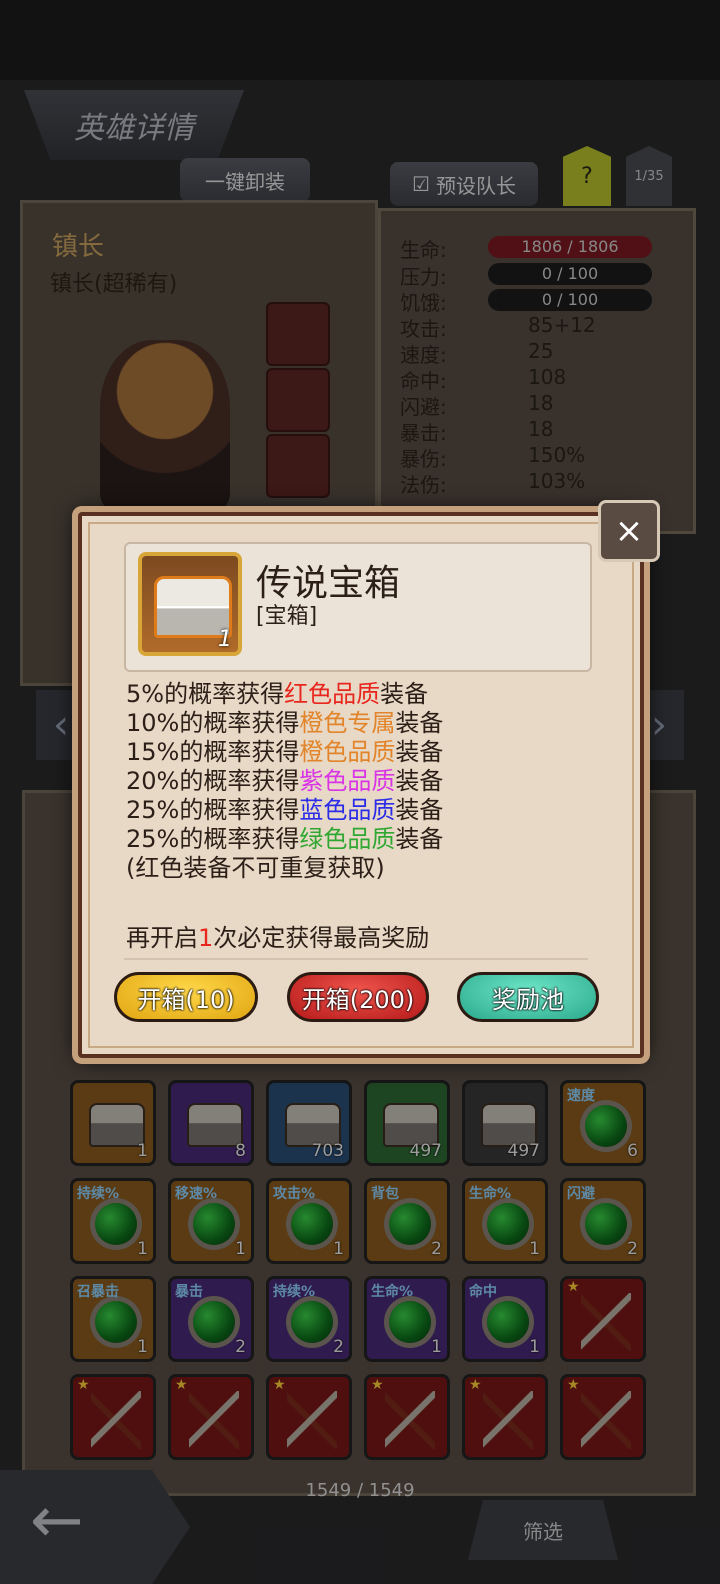  What do you see at coordinates (629, 531) in the screenshot?
I see `close-icon: ×` at bounding box center [629, 531].